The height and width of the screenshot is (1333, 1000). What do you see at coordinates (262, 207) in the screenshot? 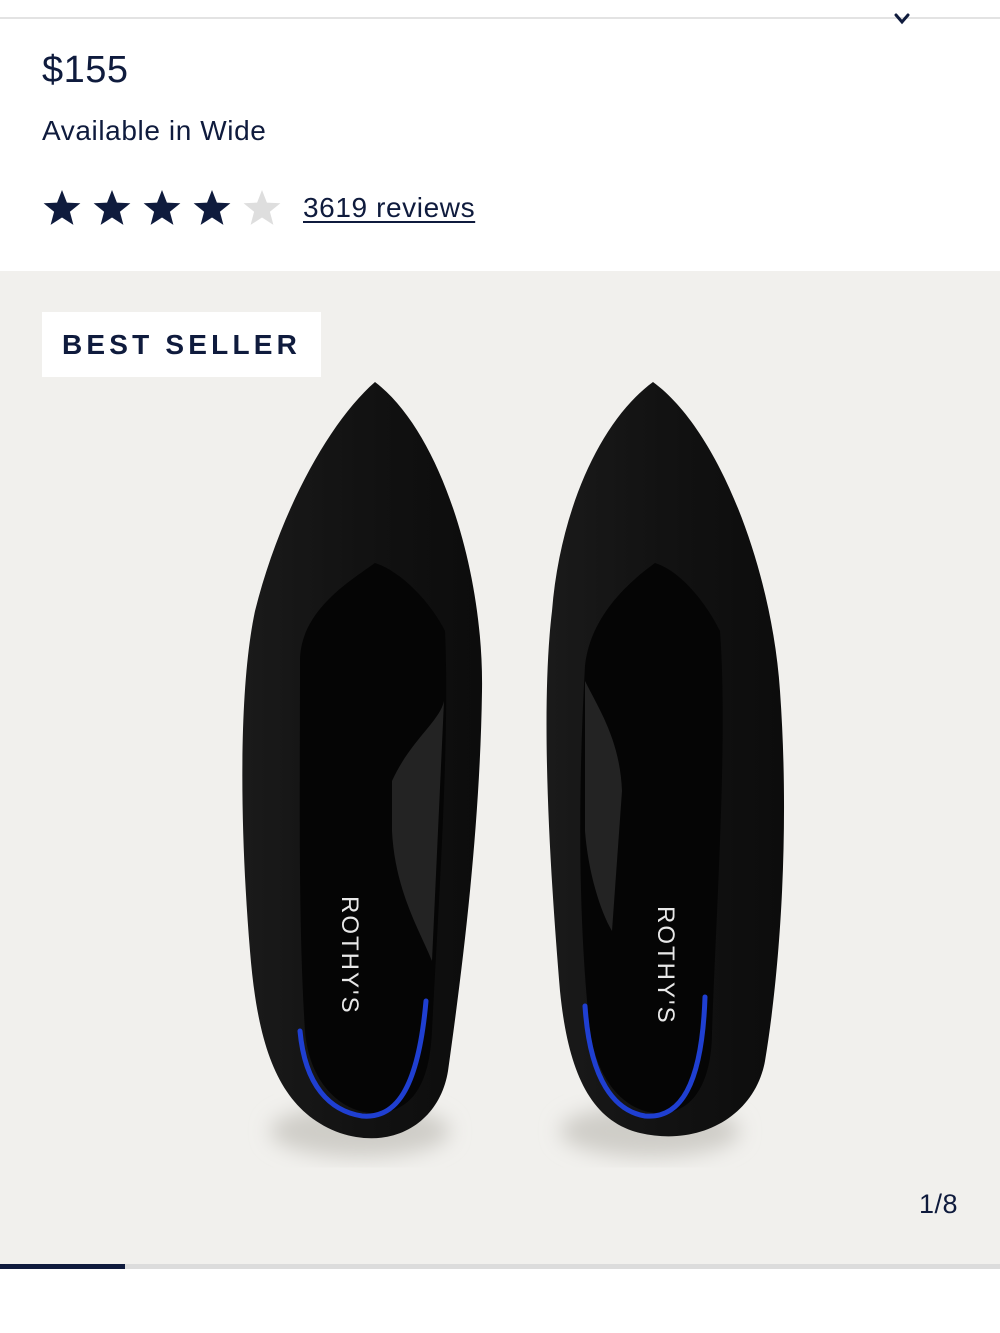
I see `star-icon-empty` at bounding box center [262, 207].